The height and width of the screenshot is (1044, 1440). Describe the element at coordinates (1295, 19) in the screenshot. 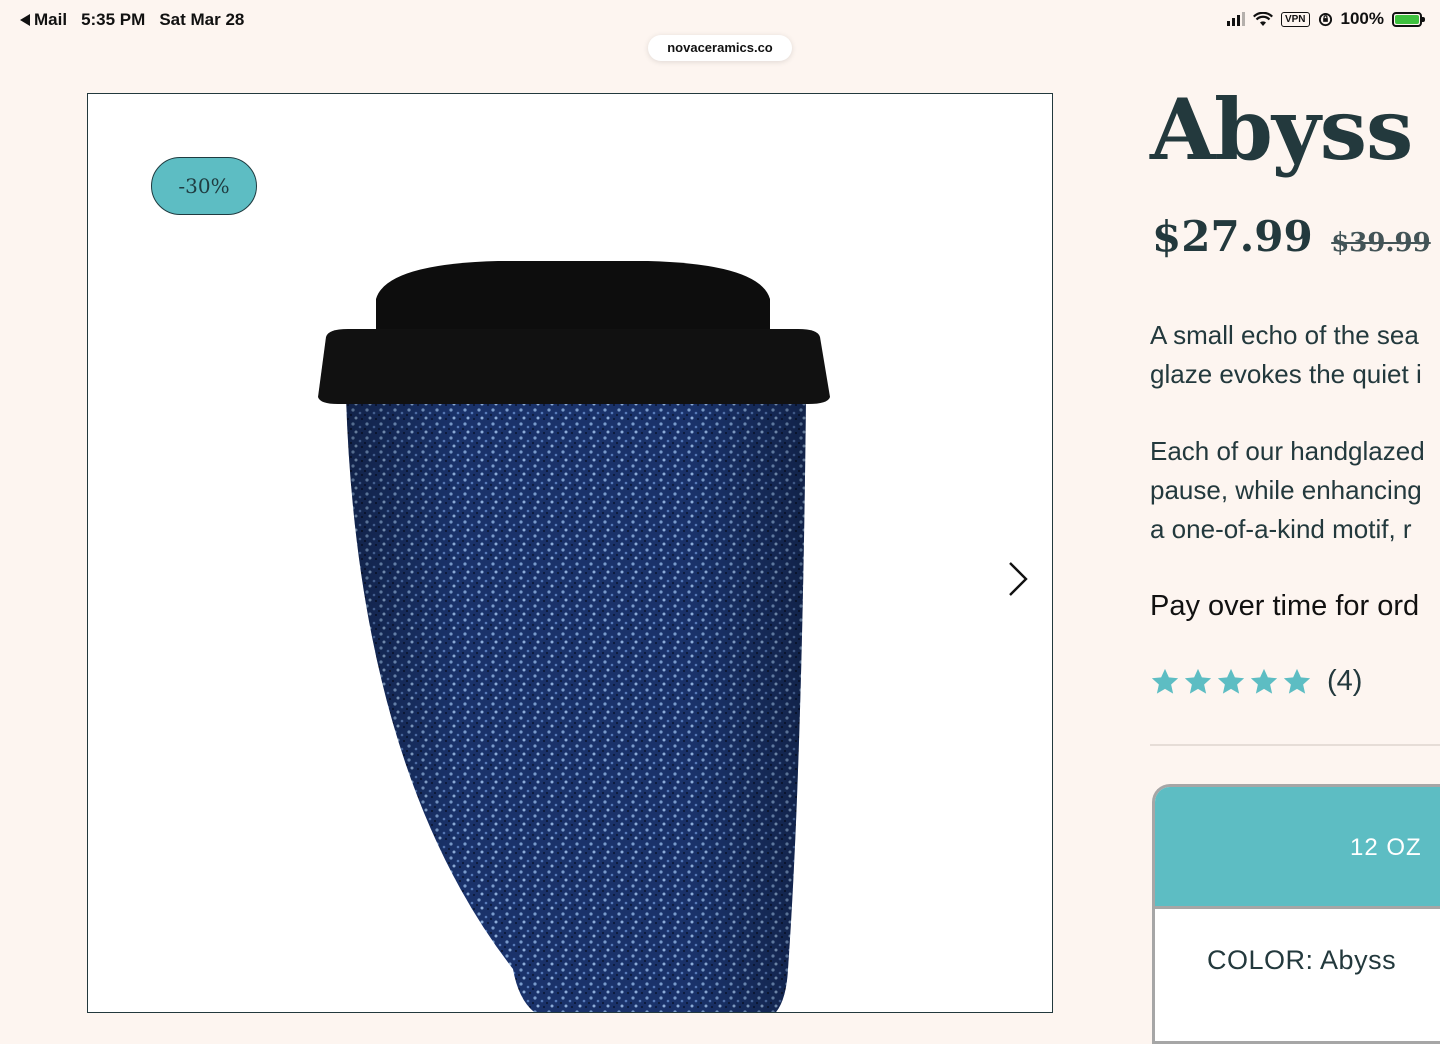

I see `vpn-badge: VPN` at that location.